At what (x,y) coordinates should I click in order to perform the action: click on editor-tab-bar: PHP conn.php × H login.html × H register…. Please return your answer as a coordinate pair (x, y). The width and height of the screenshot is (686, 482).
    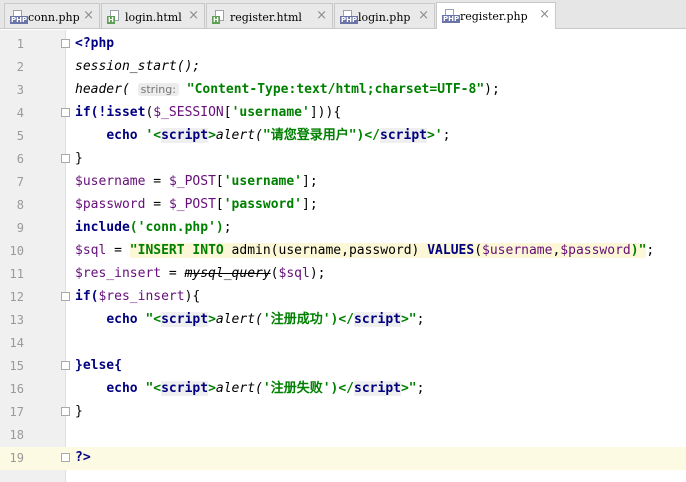
    Looking at the image, I should click on (343, 14).